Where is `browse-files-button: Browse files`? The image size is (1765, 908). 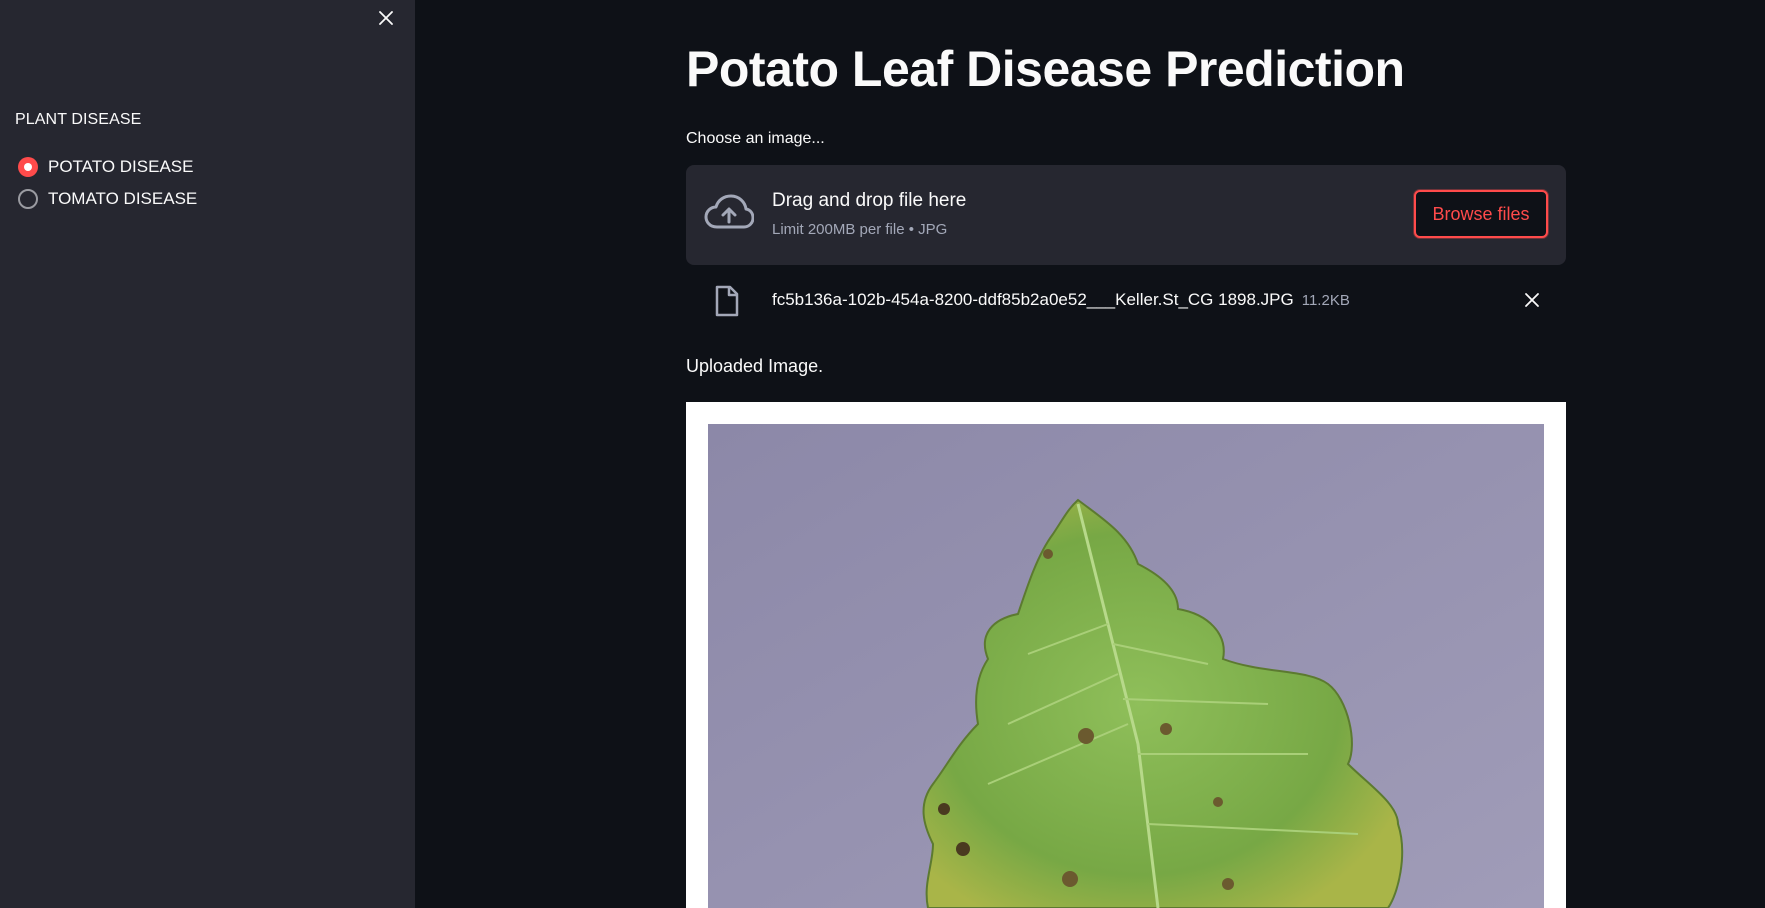
browse-files-button: Browse files is located at coordinates (1481, 214).